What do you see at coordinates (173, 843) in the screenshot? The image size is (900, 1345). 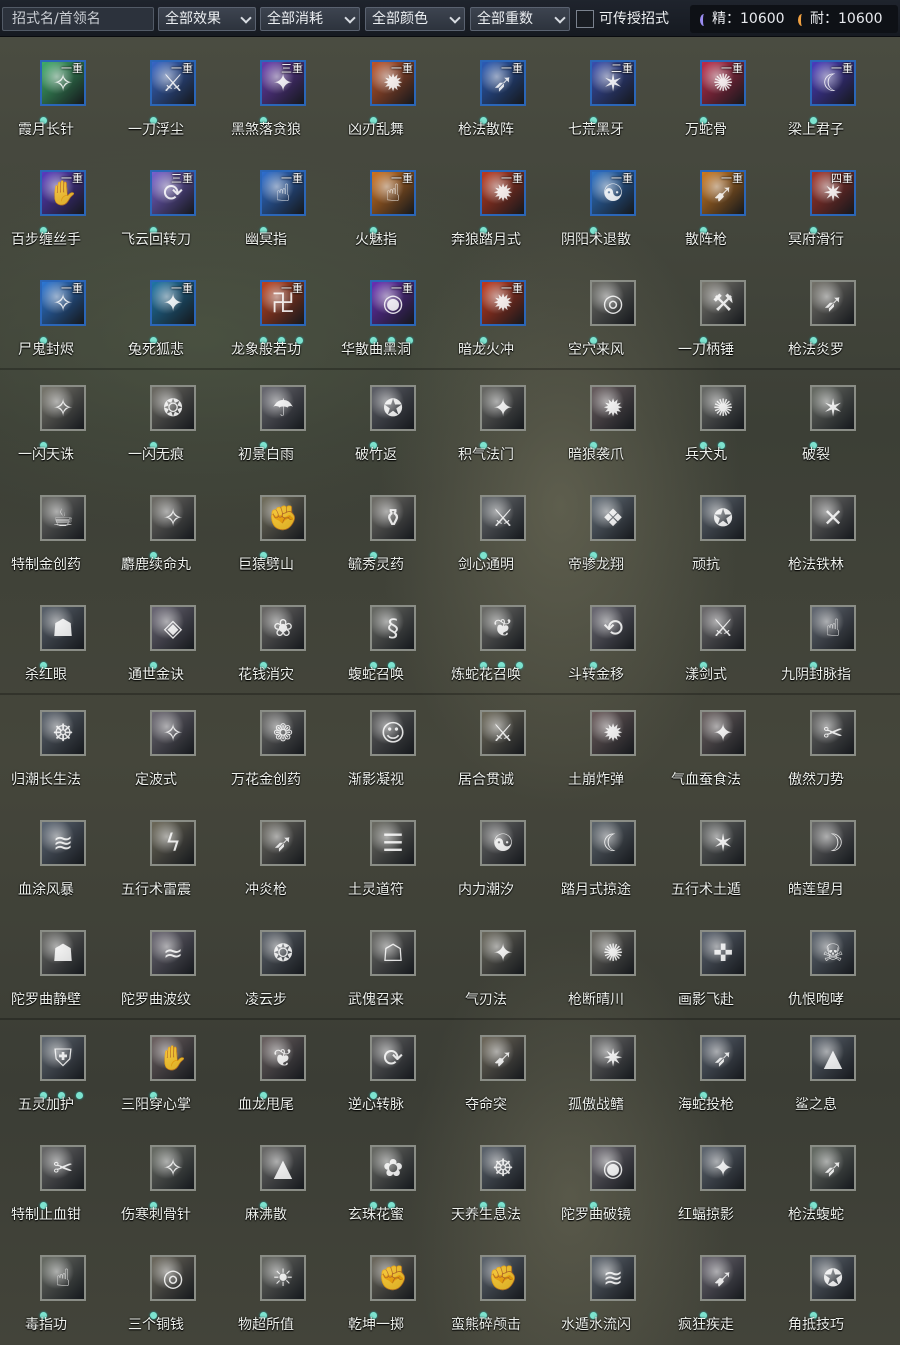 I see `skill-icon: ϟ` at bounding box center [173, 843].